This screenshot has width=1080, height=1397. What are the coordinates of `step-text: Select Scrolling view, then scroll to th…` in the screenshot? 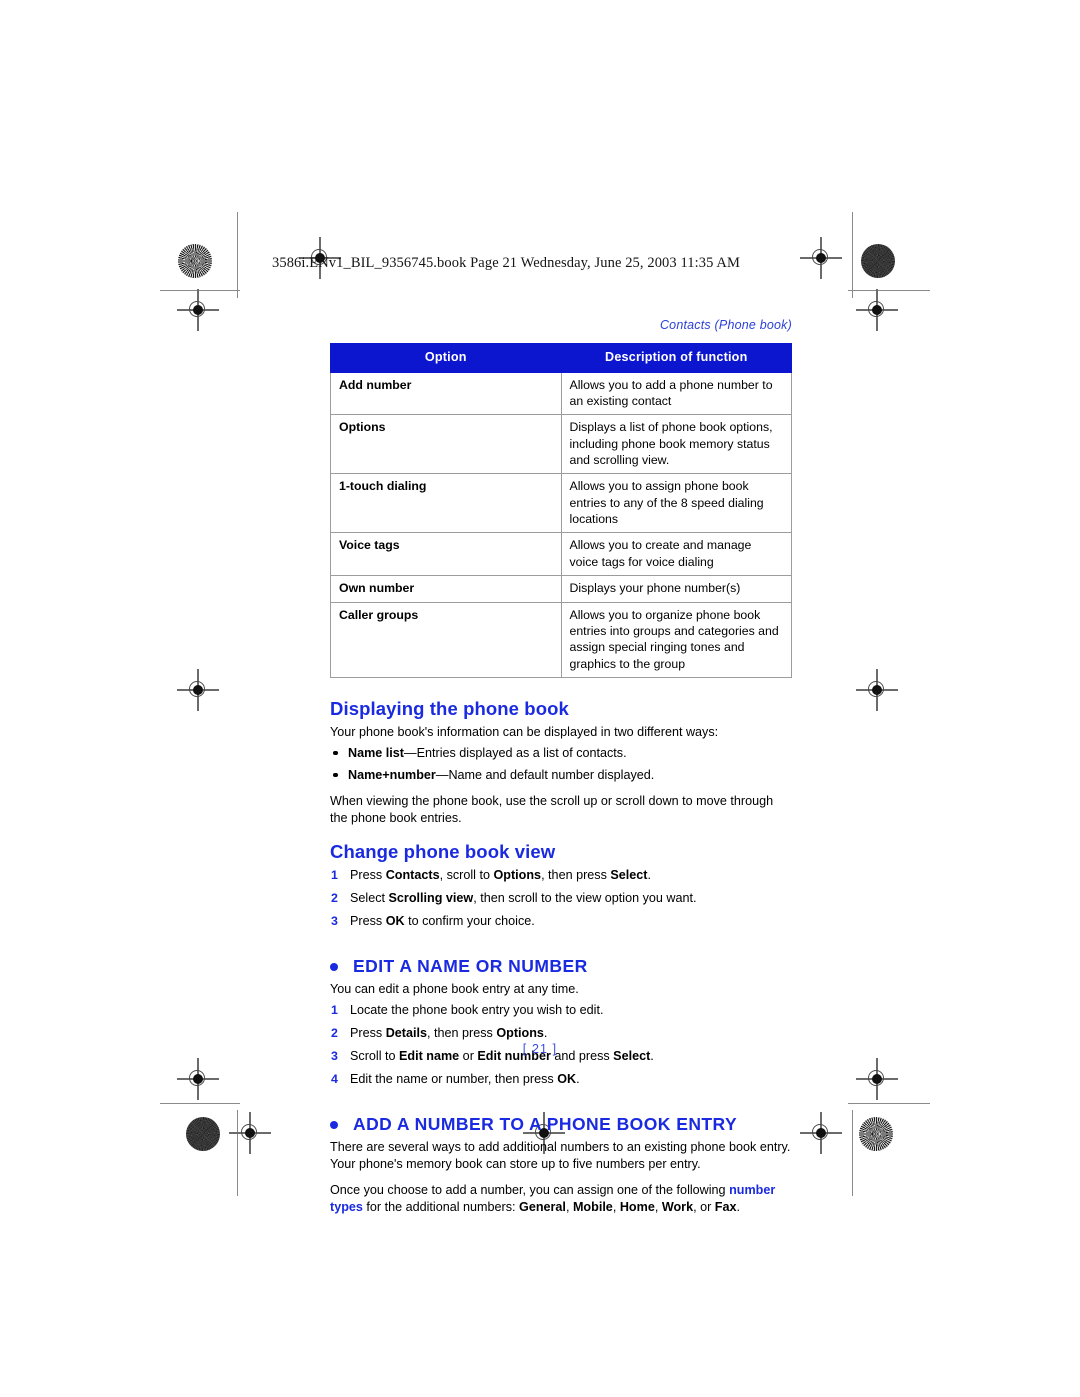 It's located at (523, 897).